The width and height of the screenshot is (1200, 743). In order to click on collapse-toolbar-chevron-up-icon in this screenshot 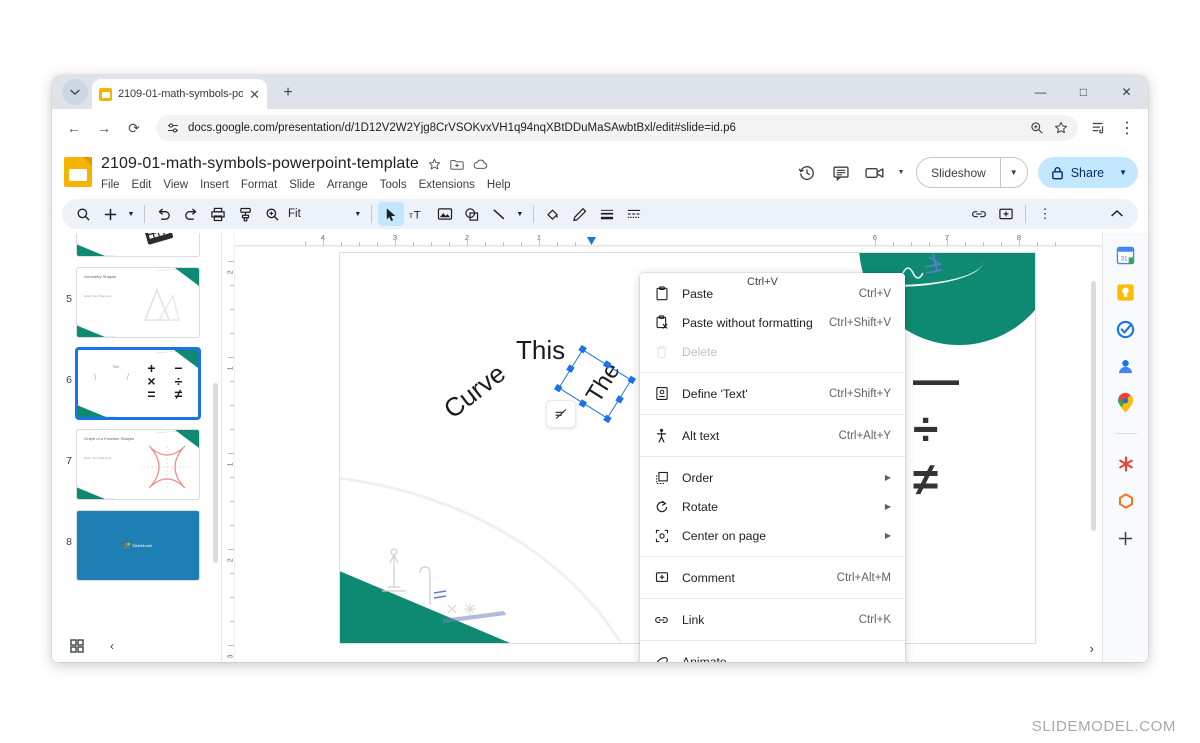, I will do `click(1117, 214)`.